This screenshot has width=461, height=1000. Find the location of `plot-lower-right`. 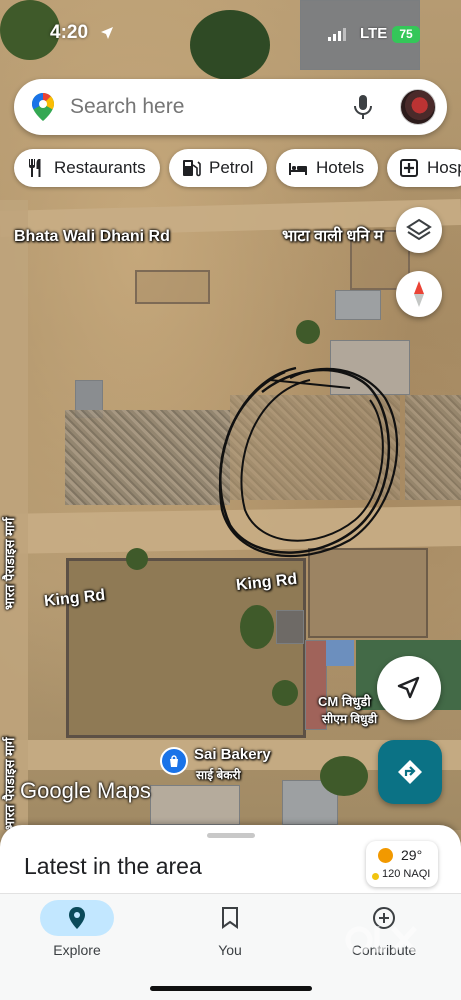

plot-lower-right is located at coordinates (368, 593).